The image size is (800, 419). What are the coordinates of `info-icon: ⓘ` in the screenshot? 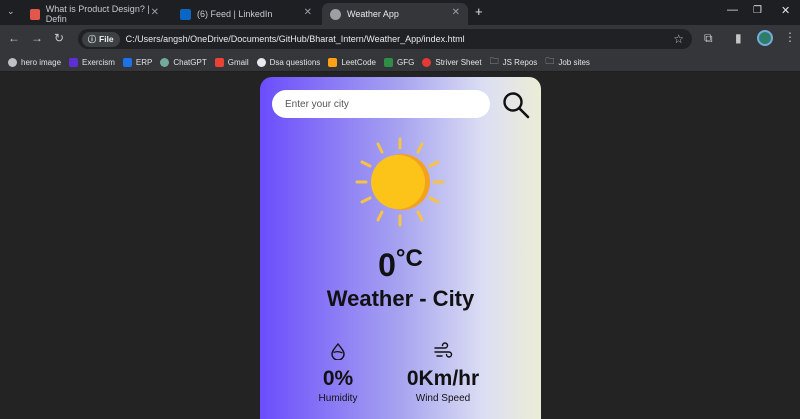 It's located at (92, 39).